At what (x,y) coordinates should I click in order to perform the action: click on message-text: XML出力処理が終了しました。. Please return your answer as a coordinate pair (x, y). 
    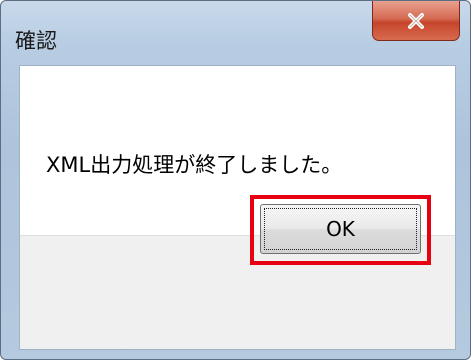
    Looking at the image, I should click on (194, 165).